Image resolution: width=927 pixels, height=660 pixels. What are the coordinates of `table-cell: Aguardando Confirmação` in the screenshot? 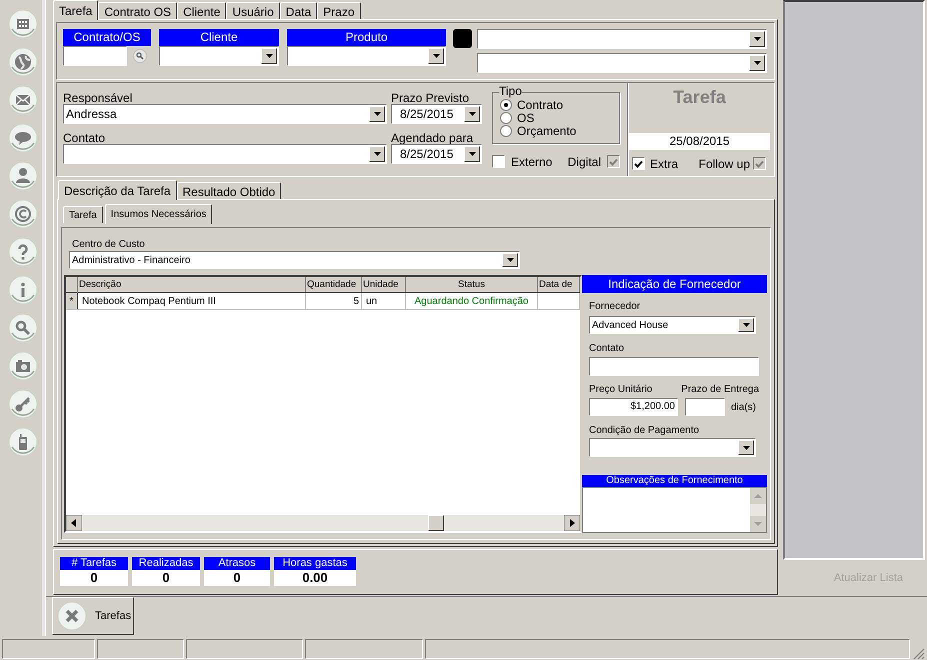 It's located at (472, 301).